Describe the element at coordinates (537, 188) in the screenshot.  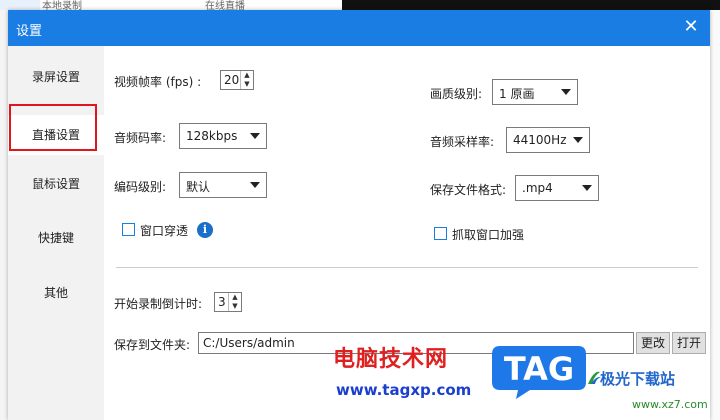
I see `format-value: .mp4` at that location.